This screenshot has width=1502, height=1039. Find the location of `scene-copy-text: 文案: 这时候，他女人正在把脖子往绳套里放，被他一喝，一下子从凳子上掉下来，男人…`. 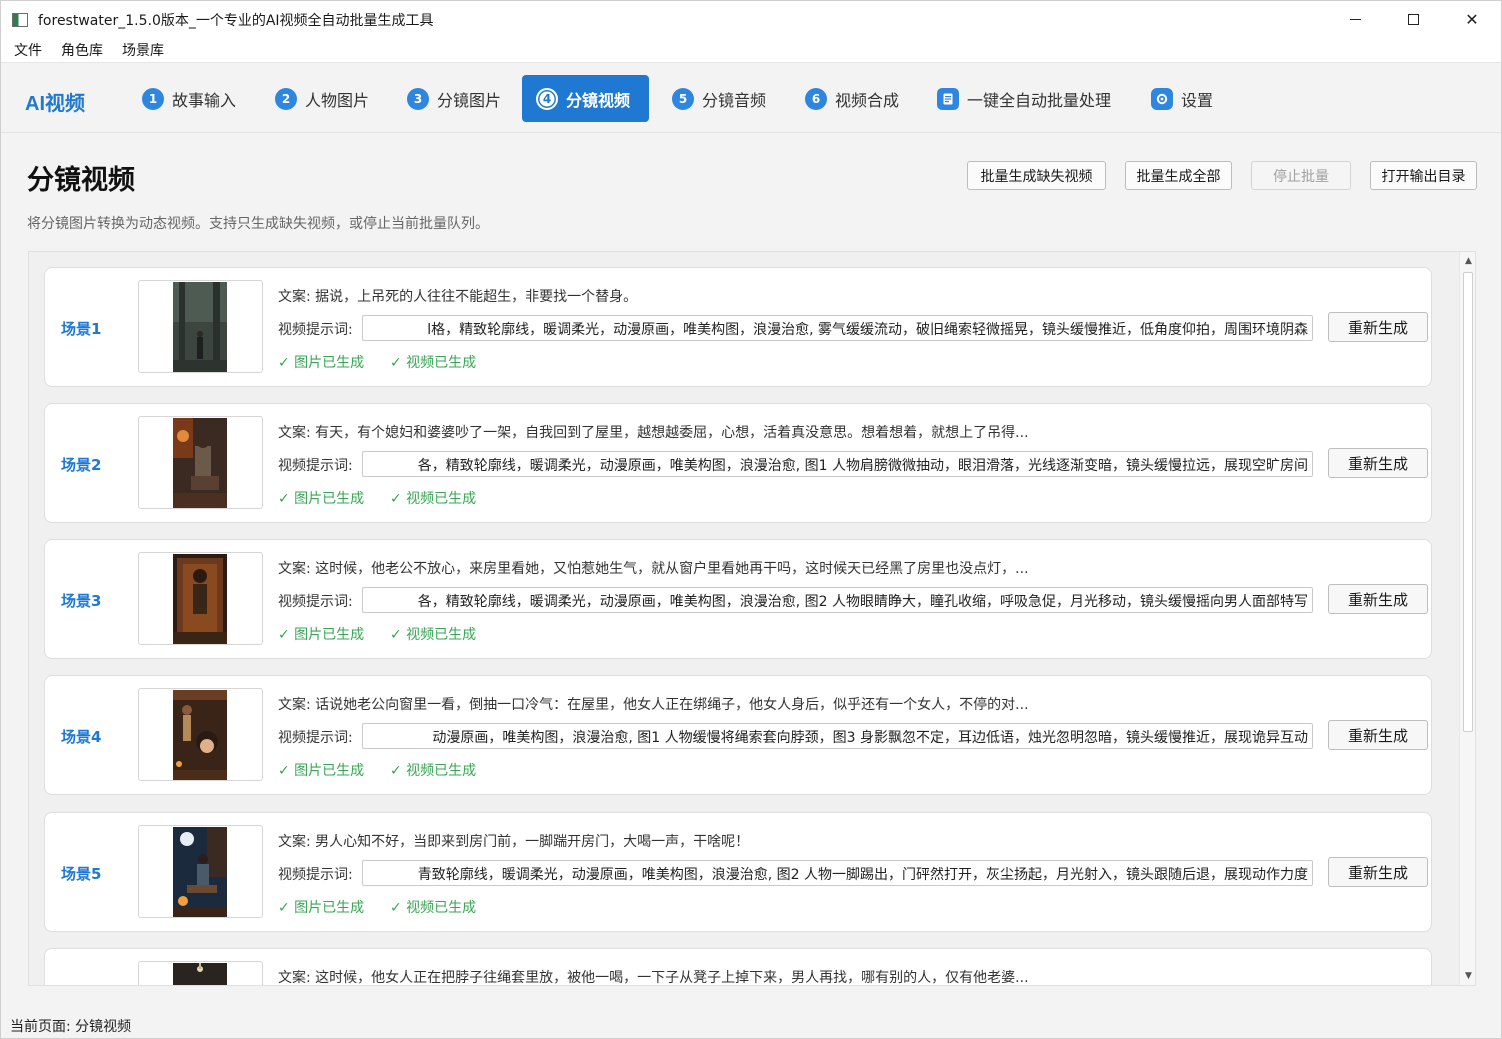

scene-copy-text: 文案: 这时候，他女人正在把脖子往绳套里放，被他一喝，一下子从凳子上掉下来，男人… is located at coordinates (653, 978).